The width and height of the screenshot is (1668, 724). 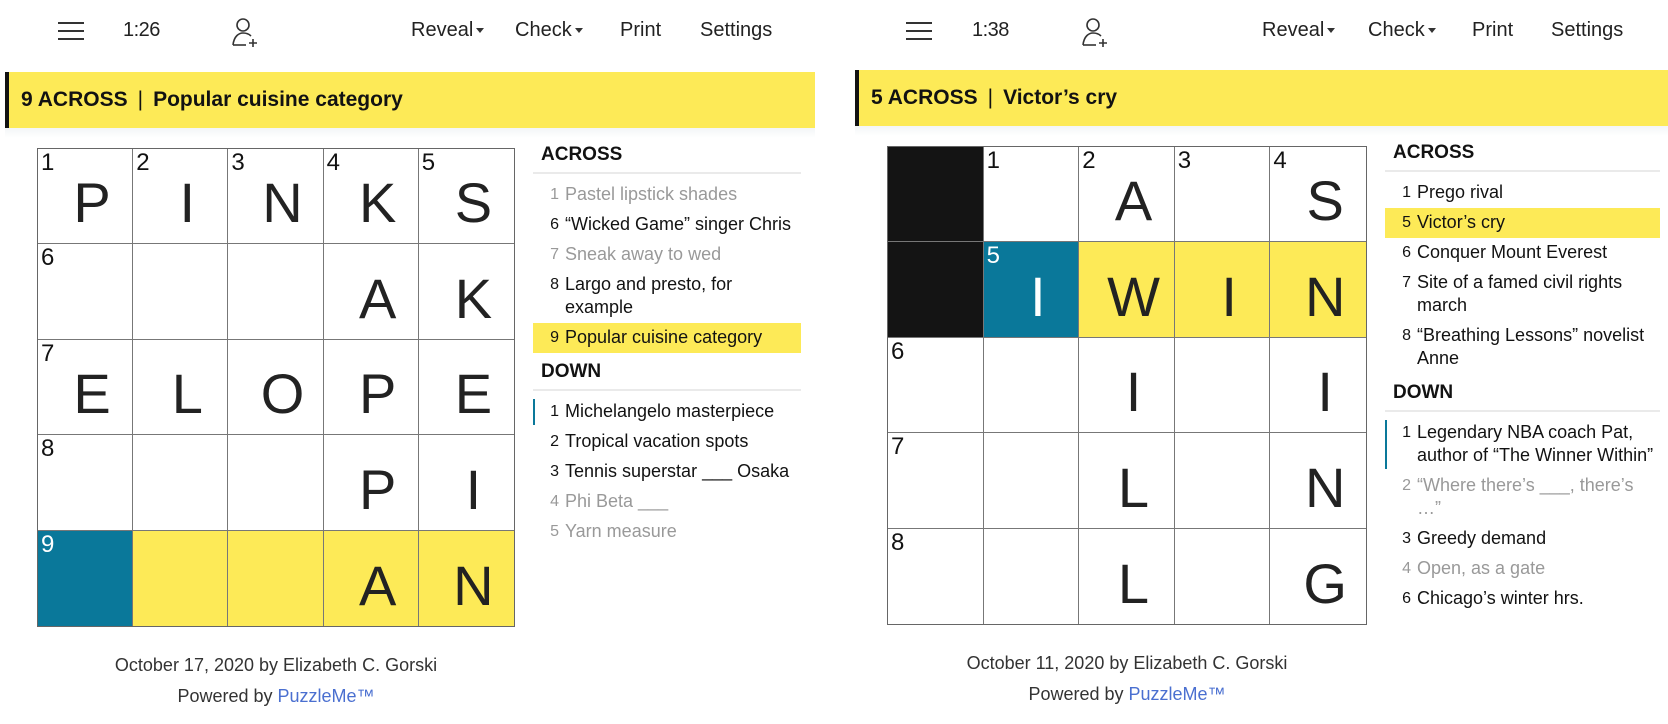 I want to click on grid-cell: 2A, so click(x=1127, y=195).